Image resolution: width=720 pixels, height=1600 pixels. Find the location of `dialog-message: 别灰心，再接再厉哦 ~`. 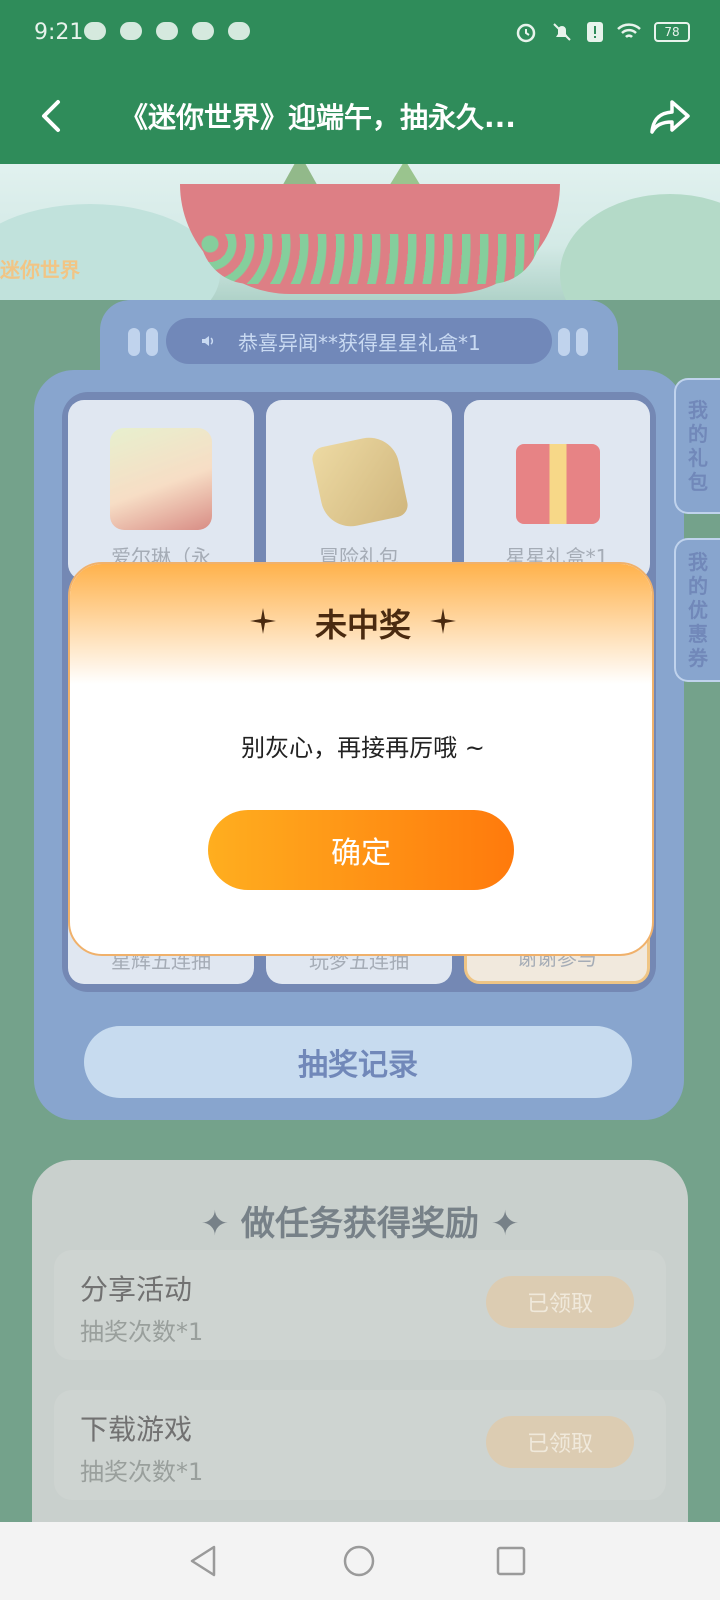

dialog-message: 别灰心，再接再厉哦 ~ is located at coordinates (363, 748).